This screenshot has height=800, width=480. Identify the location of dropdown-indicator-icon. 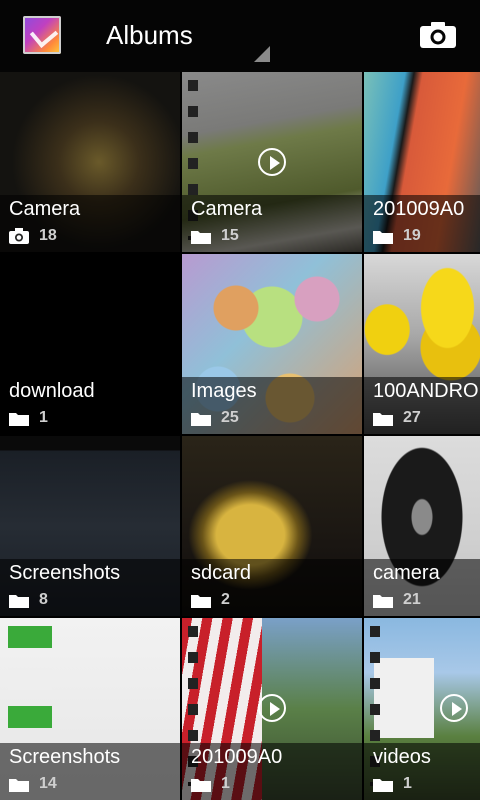
(262, 54).